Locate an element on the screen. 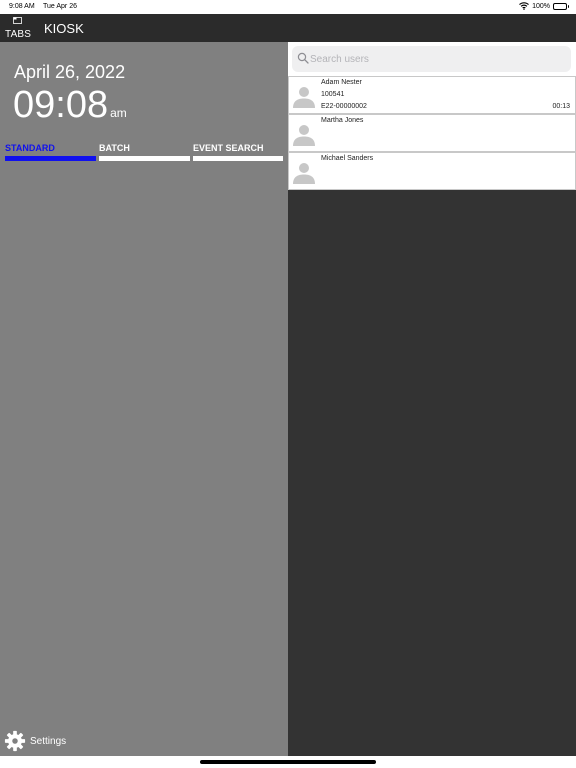 This screenshot has width=576, height=768. status-right-group: 100% is located at coordinates (544, 6).